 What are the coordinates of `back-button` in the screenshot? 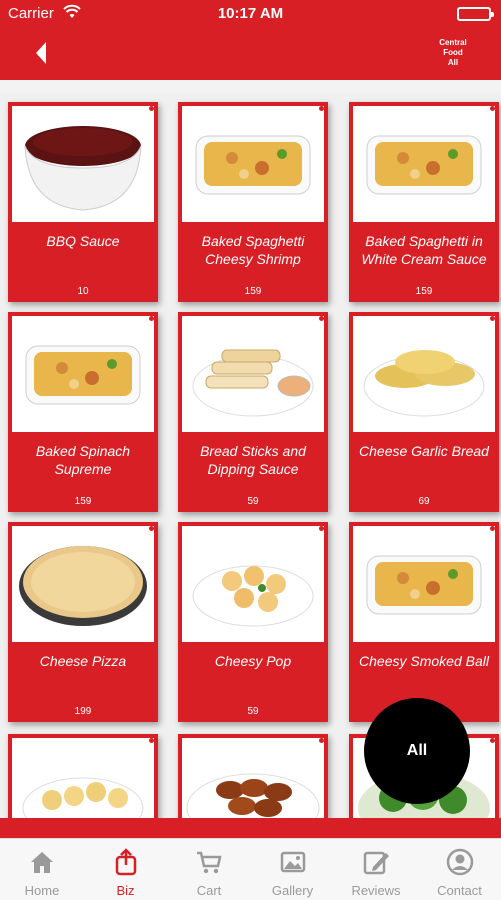 It's located at (43, 53).